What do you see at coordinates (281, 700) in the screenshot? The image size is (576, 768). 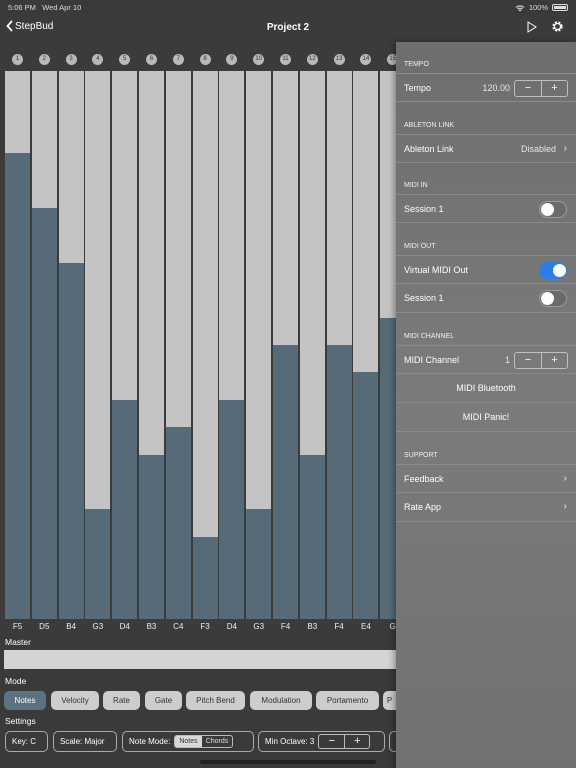 I see `mode-modulation-button: Modulation` at bounding box center [281, 700].